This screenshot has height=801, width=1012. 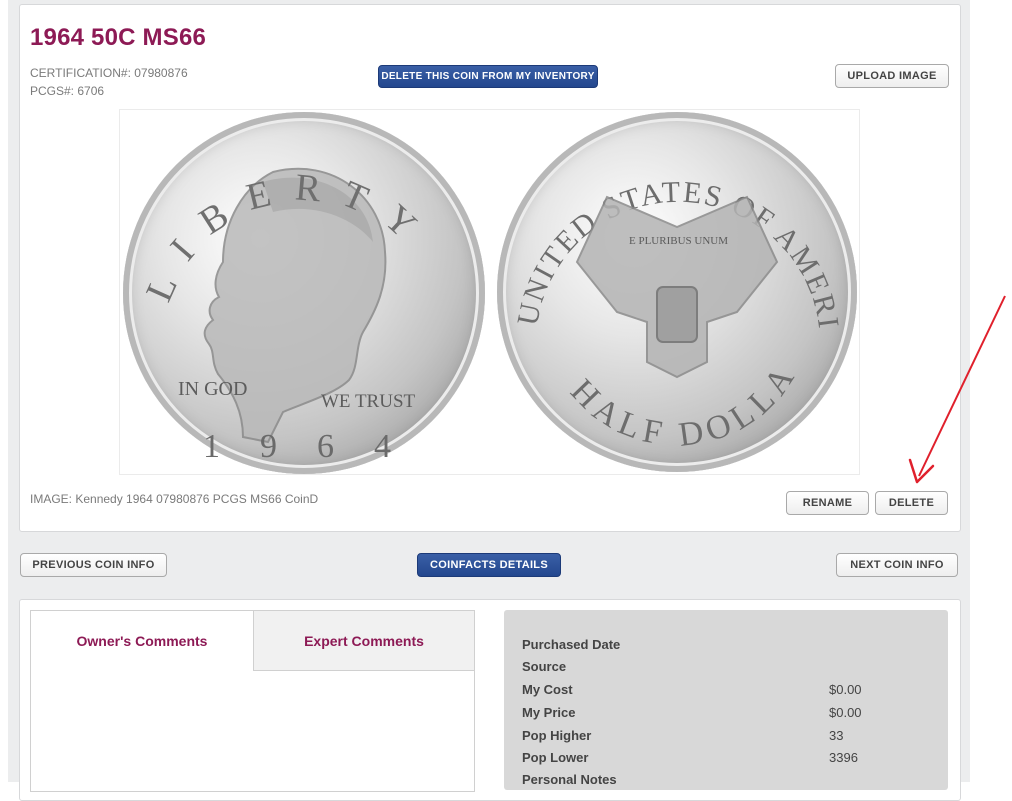 I want to click on upload-image-button: UPLOAD IMAGE, so click(x=892, y=76).